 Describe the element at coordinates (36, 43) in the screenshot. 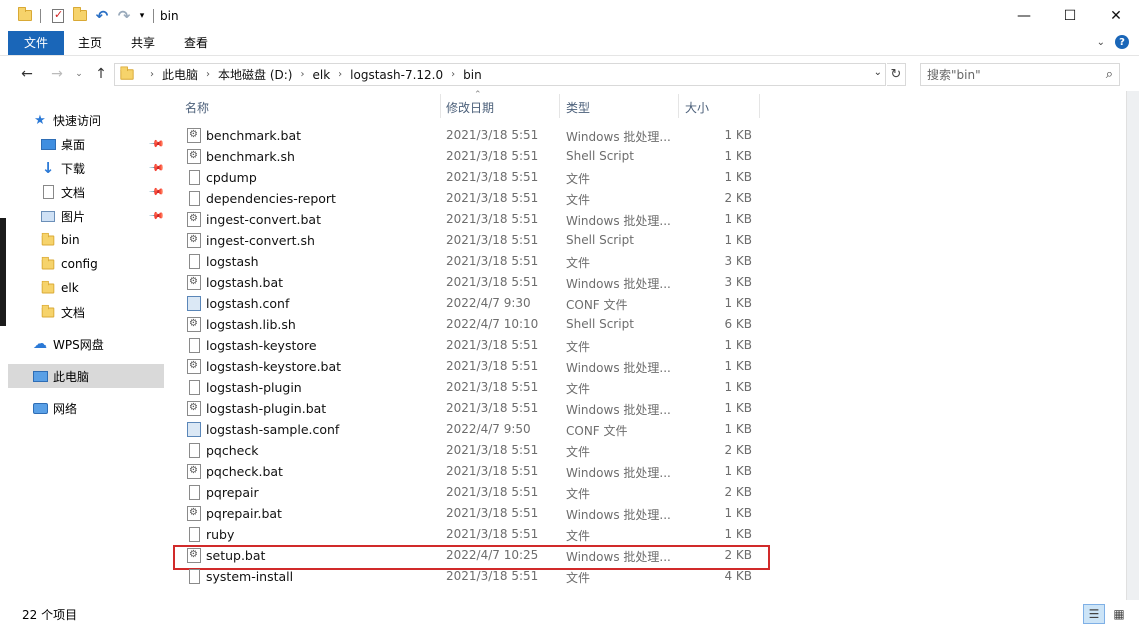

I see `tab-file: 文件` at that location.